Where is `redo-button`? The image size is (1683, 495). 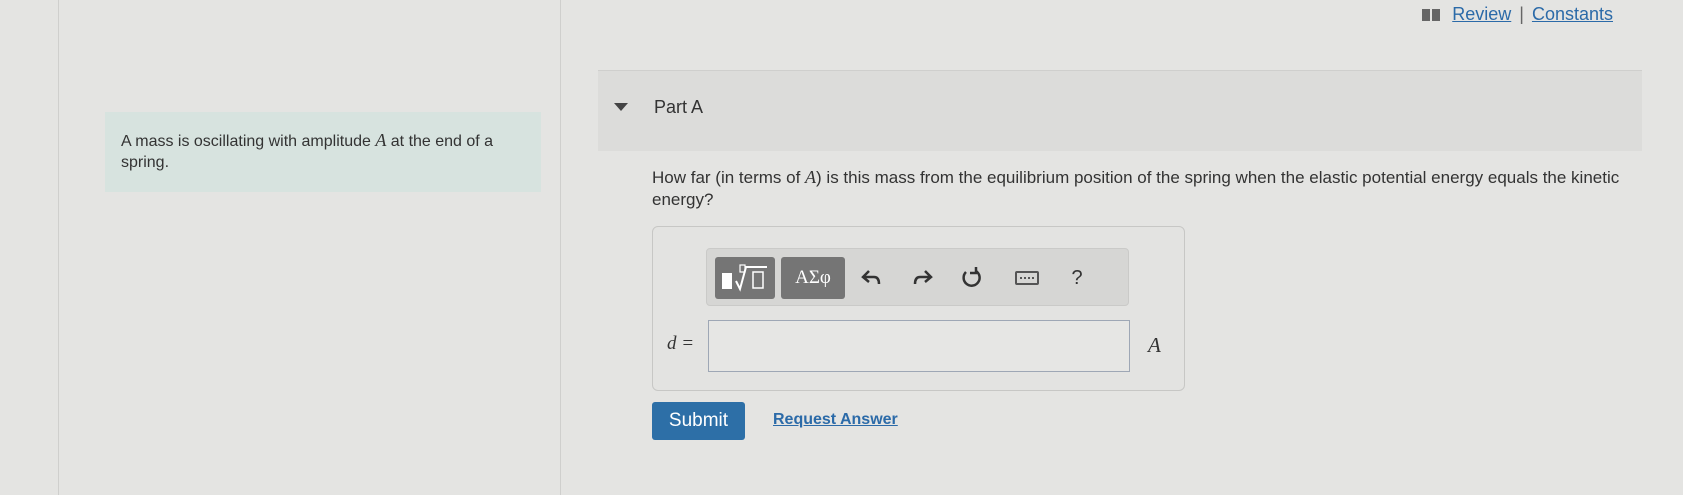 redo-button is located at coordinates (922, 278).